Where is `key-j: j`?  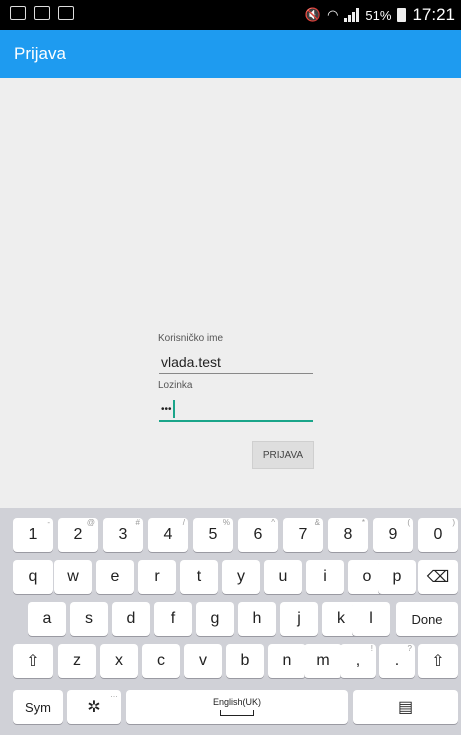
key-j: j is located at coordinates (299, 619).